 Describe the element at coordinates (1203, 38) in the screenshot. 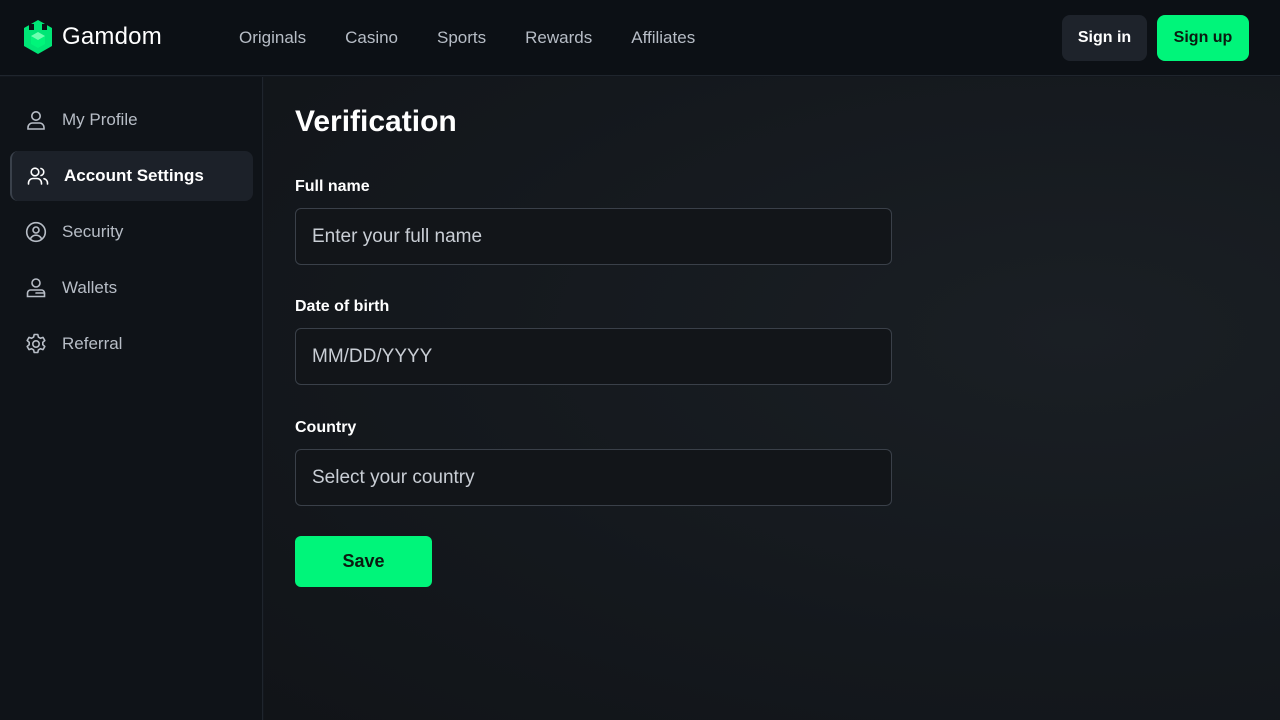

I see `sign-up-button: Sign up` at that location.